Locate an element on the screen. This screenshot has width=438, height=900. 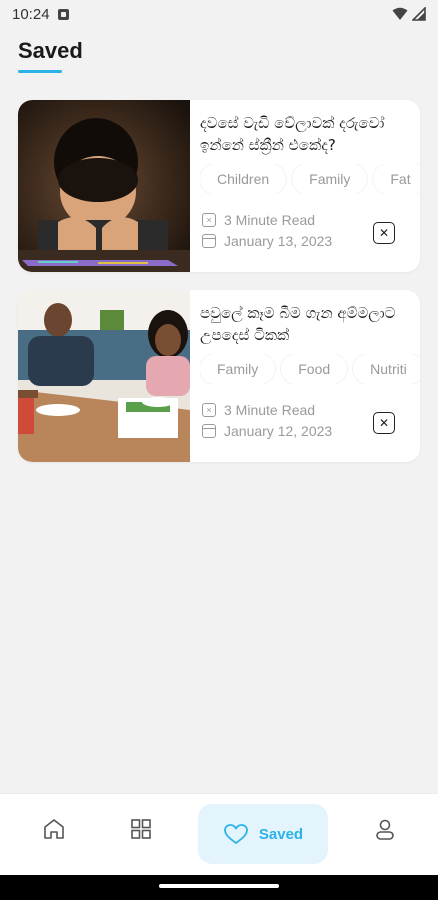
bottom-navigation: Saved is located at coordinates (219, 834).